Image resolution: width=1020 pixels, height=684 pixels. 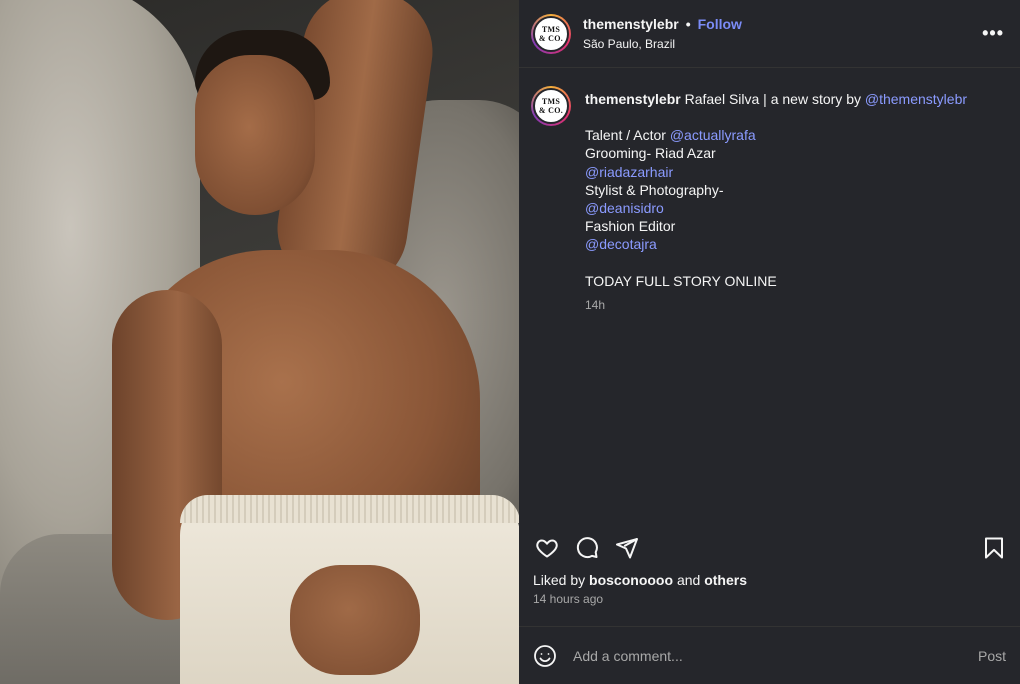 I want to click on follow-button: Follow, so click(x=720, y=24).